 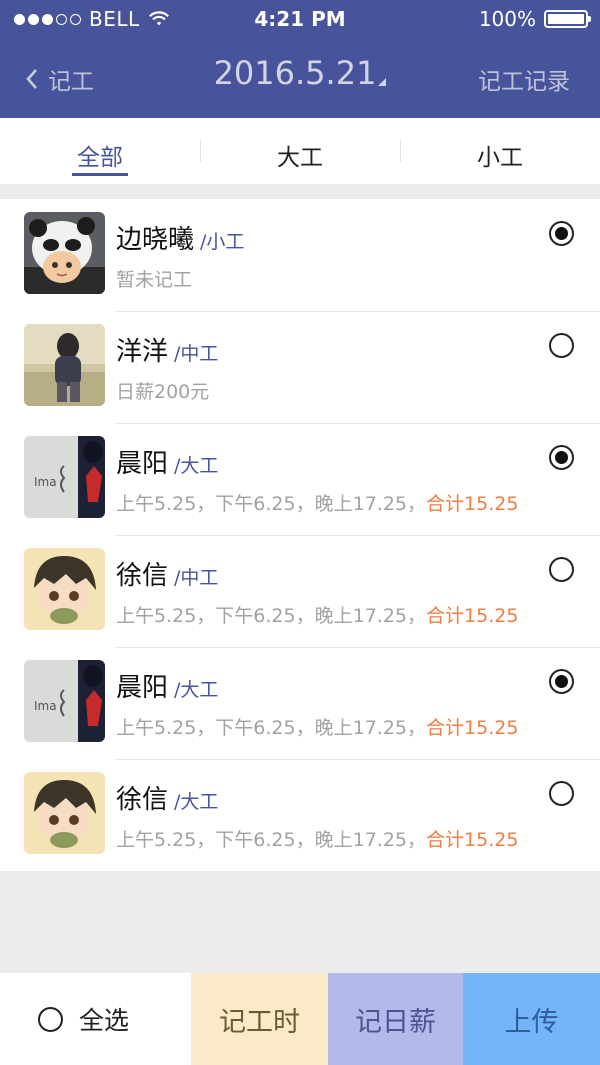 I want to click on panda-avatar, so click(x=64, y=253).